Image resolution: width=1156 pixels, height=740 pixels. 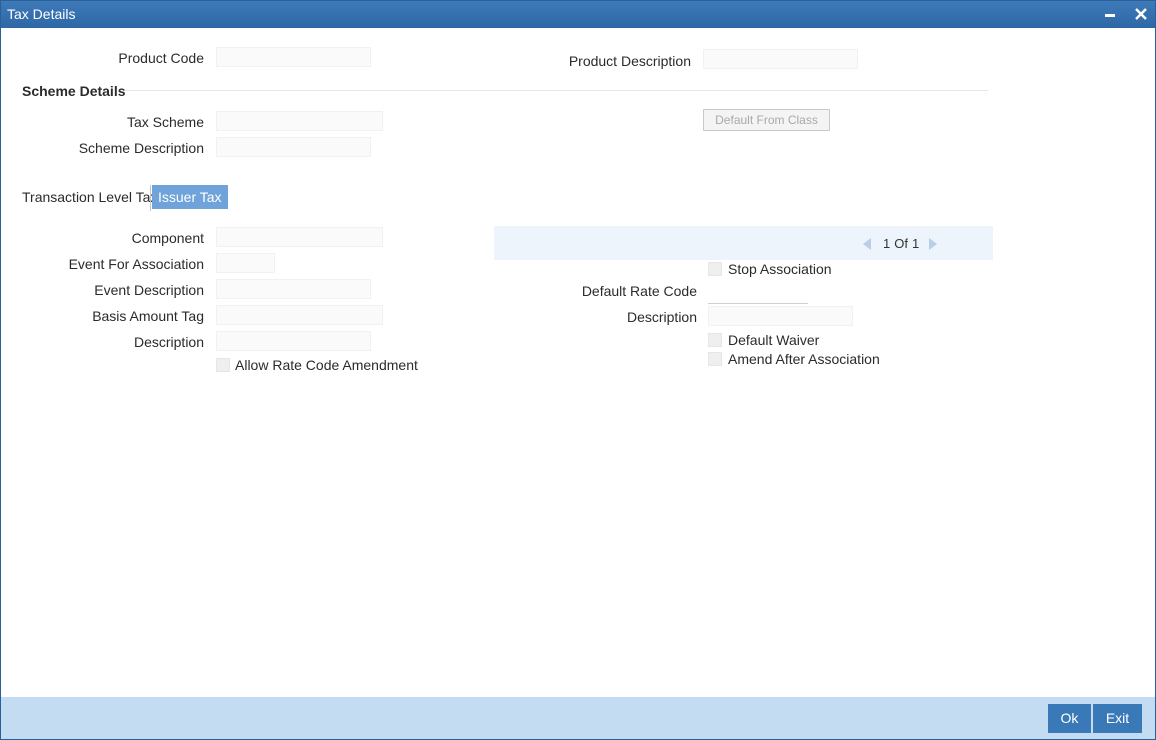 I want to click on pager-current: 1, so click(x=887, y=243).